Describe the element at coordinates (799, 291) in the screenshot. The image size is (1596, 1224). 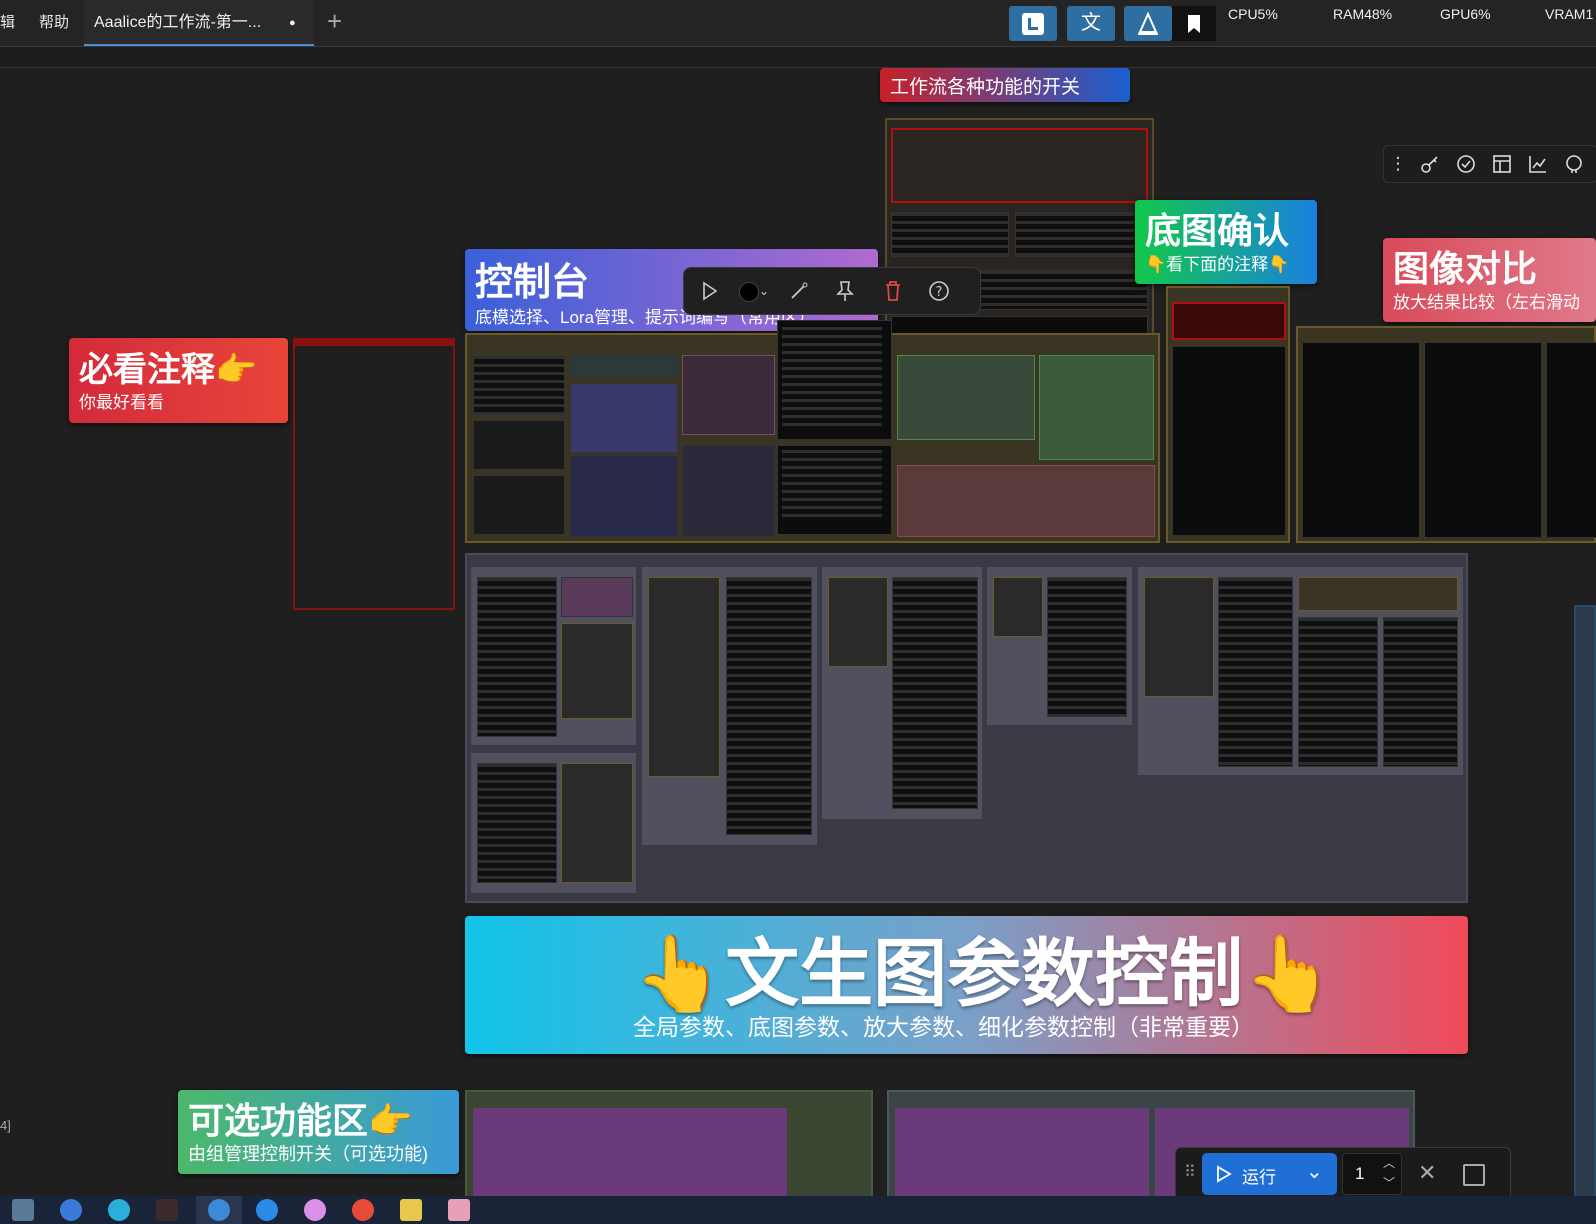
I see `wand-icon` at that location.